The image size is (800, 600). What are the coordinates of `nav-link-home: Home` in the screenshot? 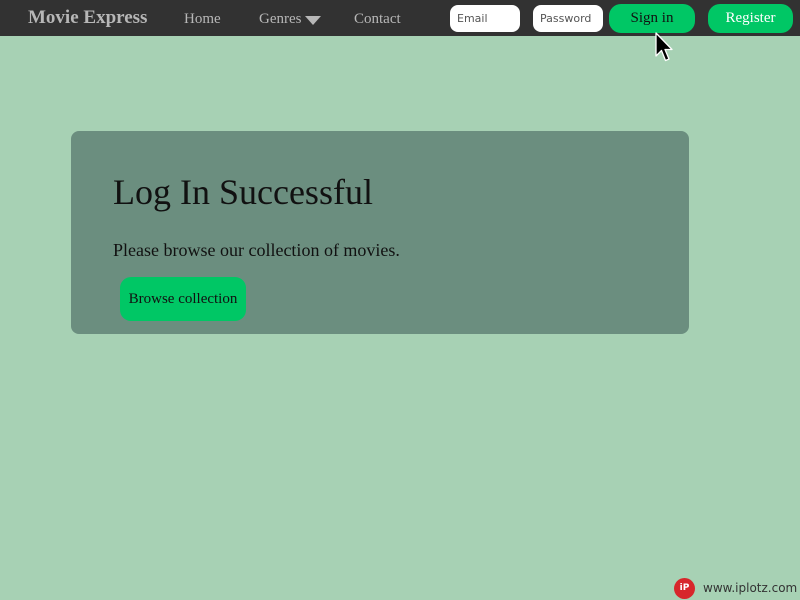 It's located at (202, 19).